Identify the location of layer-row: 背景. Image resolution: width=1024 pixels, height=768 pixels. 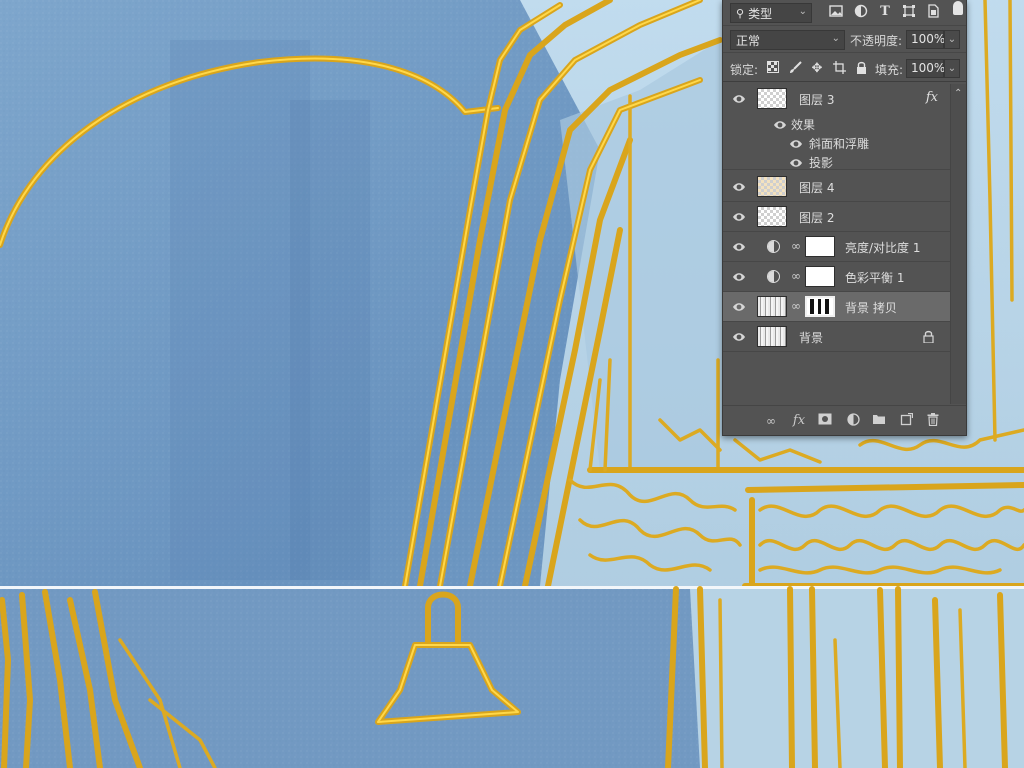
(836, 337).